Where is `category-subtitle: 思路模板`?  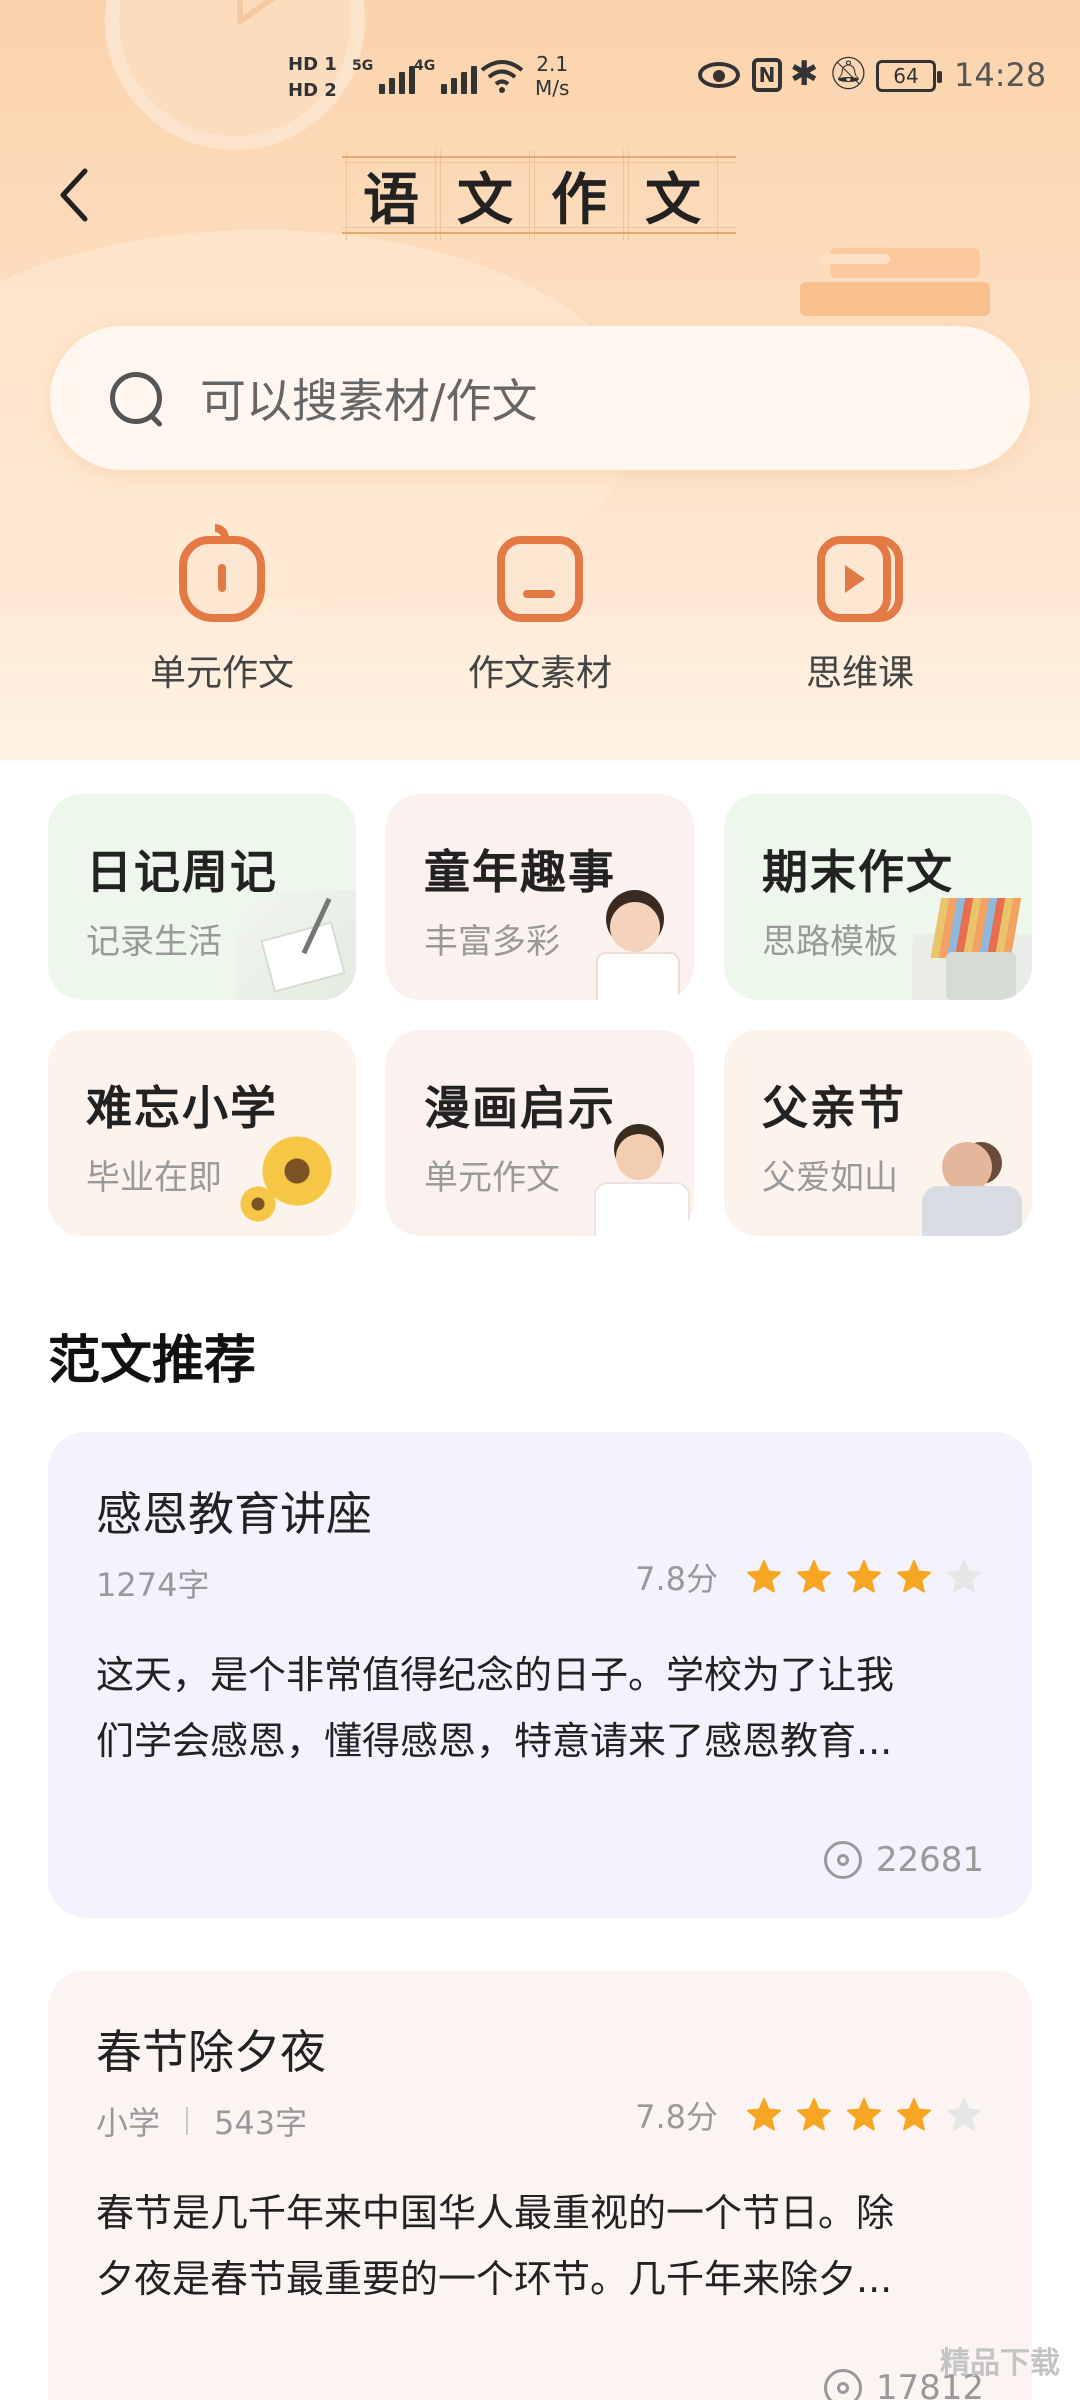
category-subtitle: 思路模板 is located at coordinates (830, 942).